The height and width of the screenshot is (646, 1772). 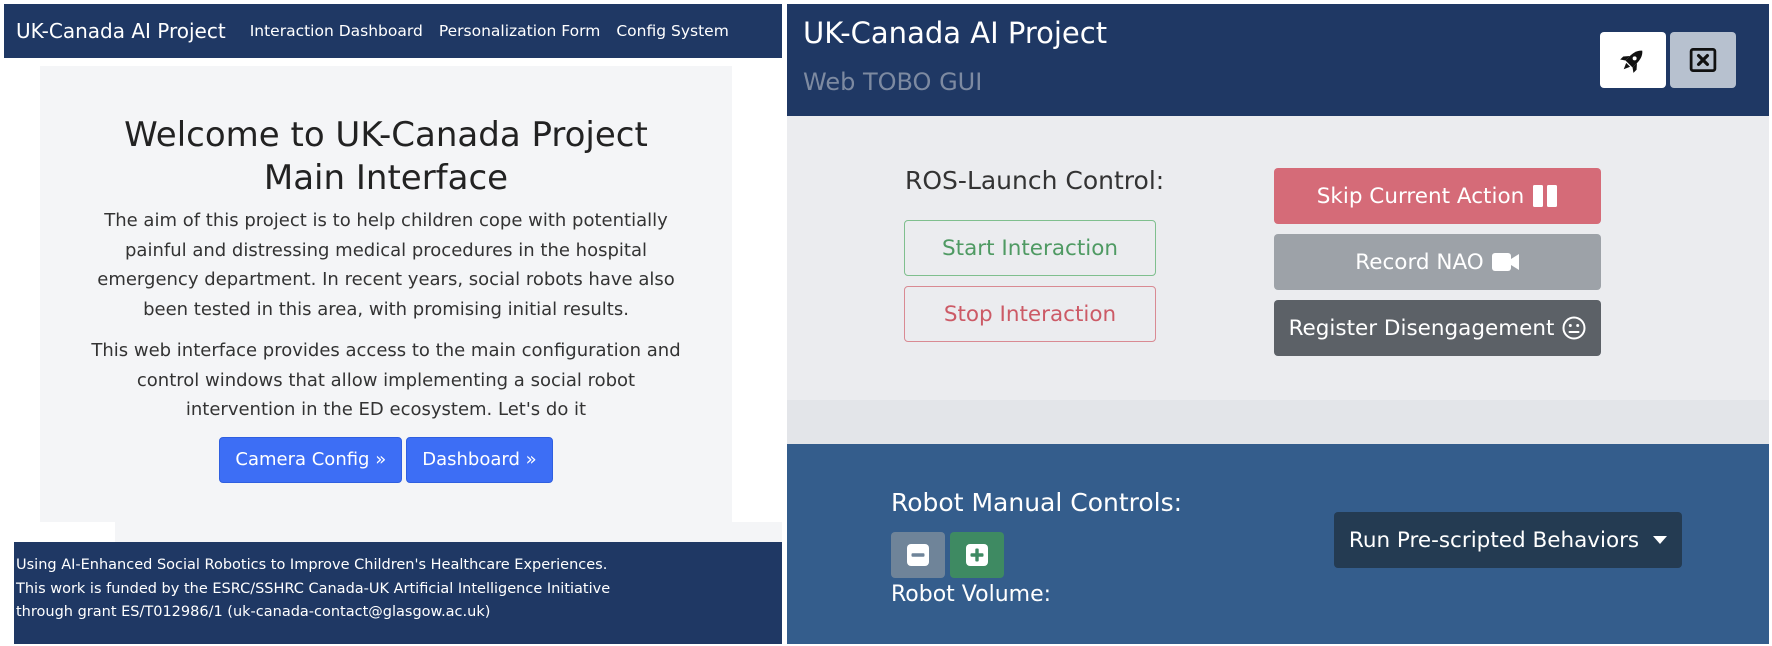 What do you see at coordinates (1419, 262) in the screenshot?
I see `record-label: Record NAO` at bounding box center [1419, 262].